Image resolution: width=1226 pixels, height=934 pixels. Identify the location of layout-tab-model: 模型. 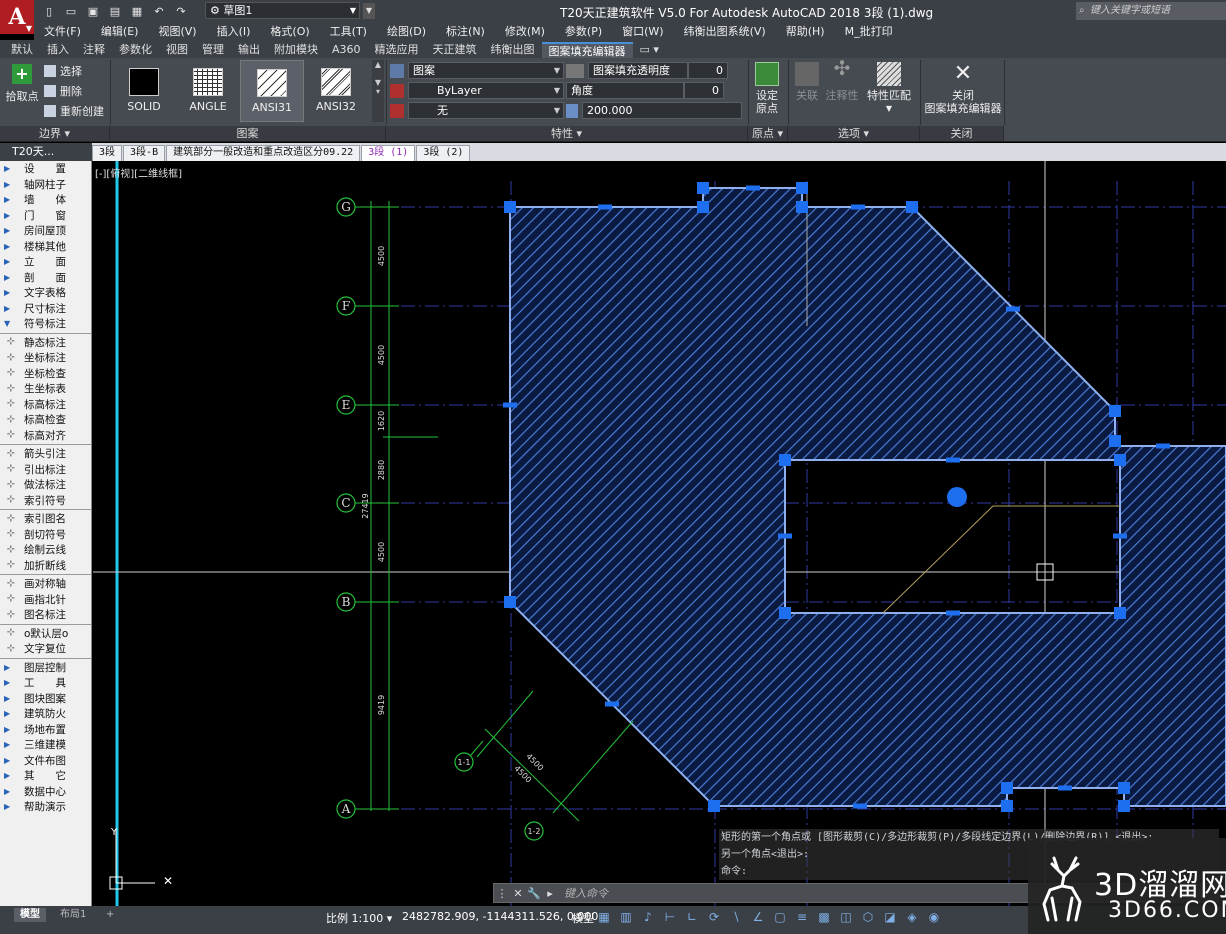
(30, 915).